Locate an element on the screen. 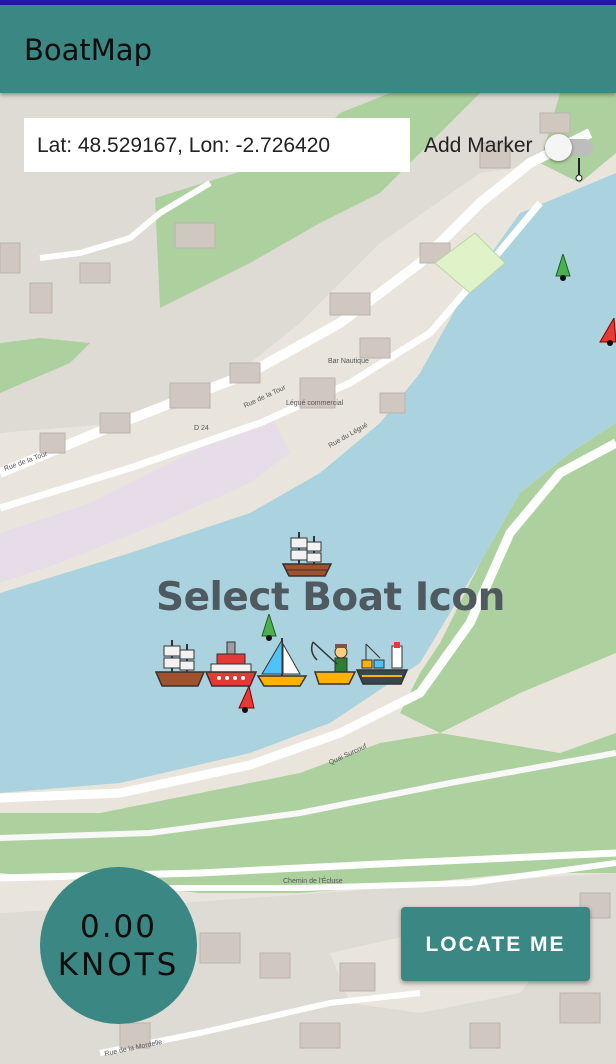 This screenshot has height=1064, width=616. add-marker-label: Add Marker is located at coordinates (478, 145).